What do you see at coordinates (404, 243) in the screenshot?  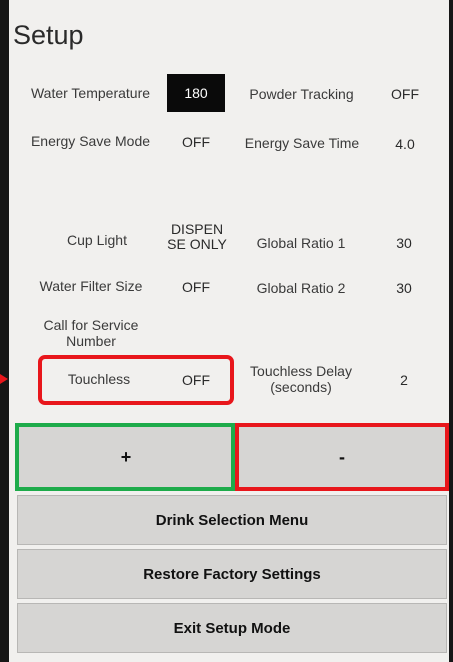 I see `global-ratio-1-value: 30` at bounding box center [404, 243].